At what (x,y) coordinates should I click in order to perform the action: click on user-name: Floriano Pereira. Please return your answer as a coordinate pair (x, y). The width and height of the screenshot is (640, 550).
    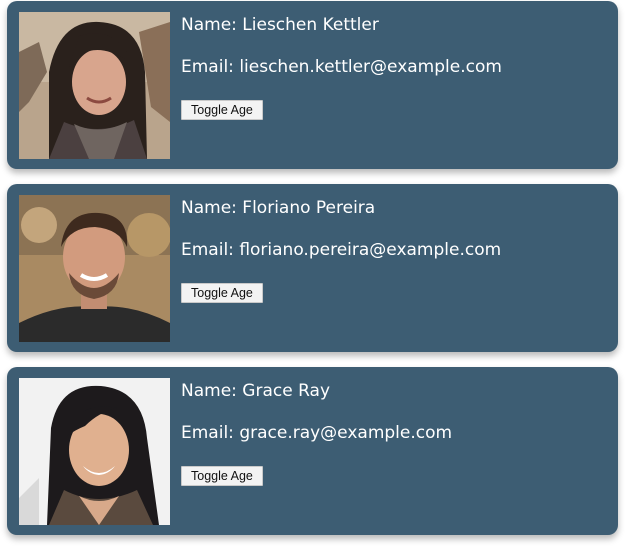
    Looking at the image, I should click on (309, 208).